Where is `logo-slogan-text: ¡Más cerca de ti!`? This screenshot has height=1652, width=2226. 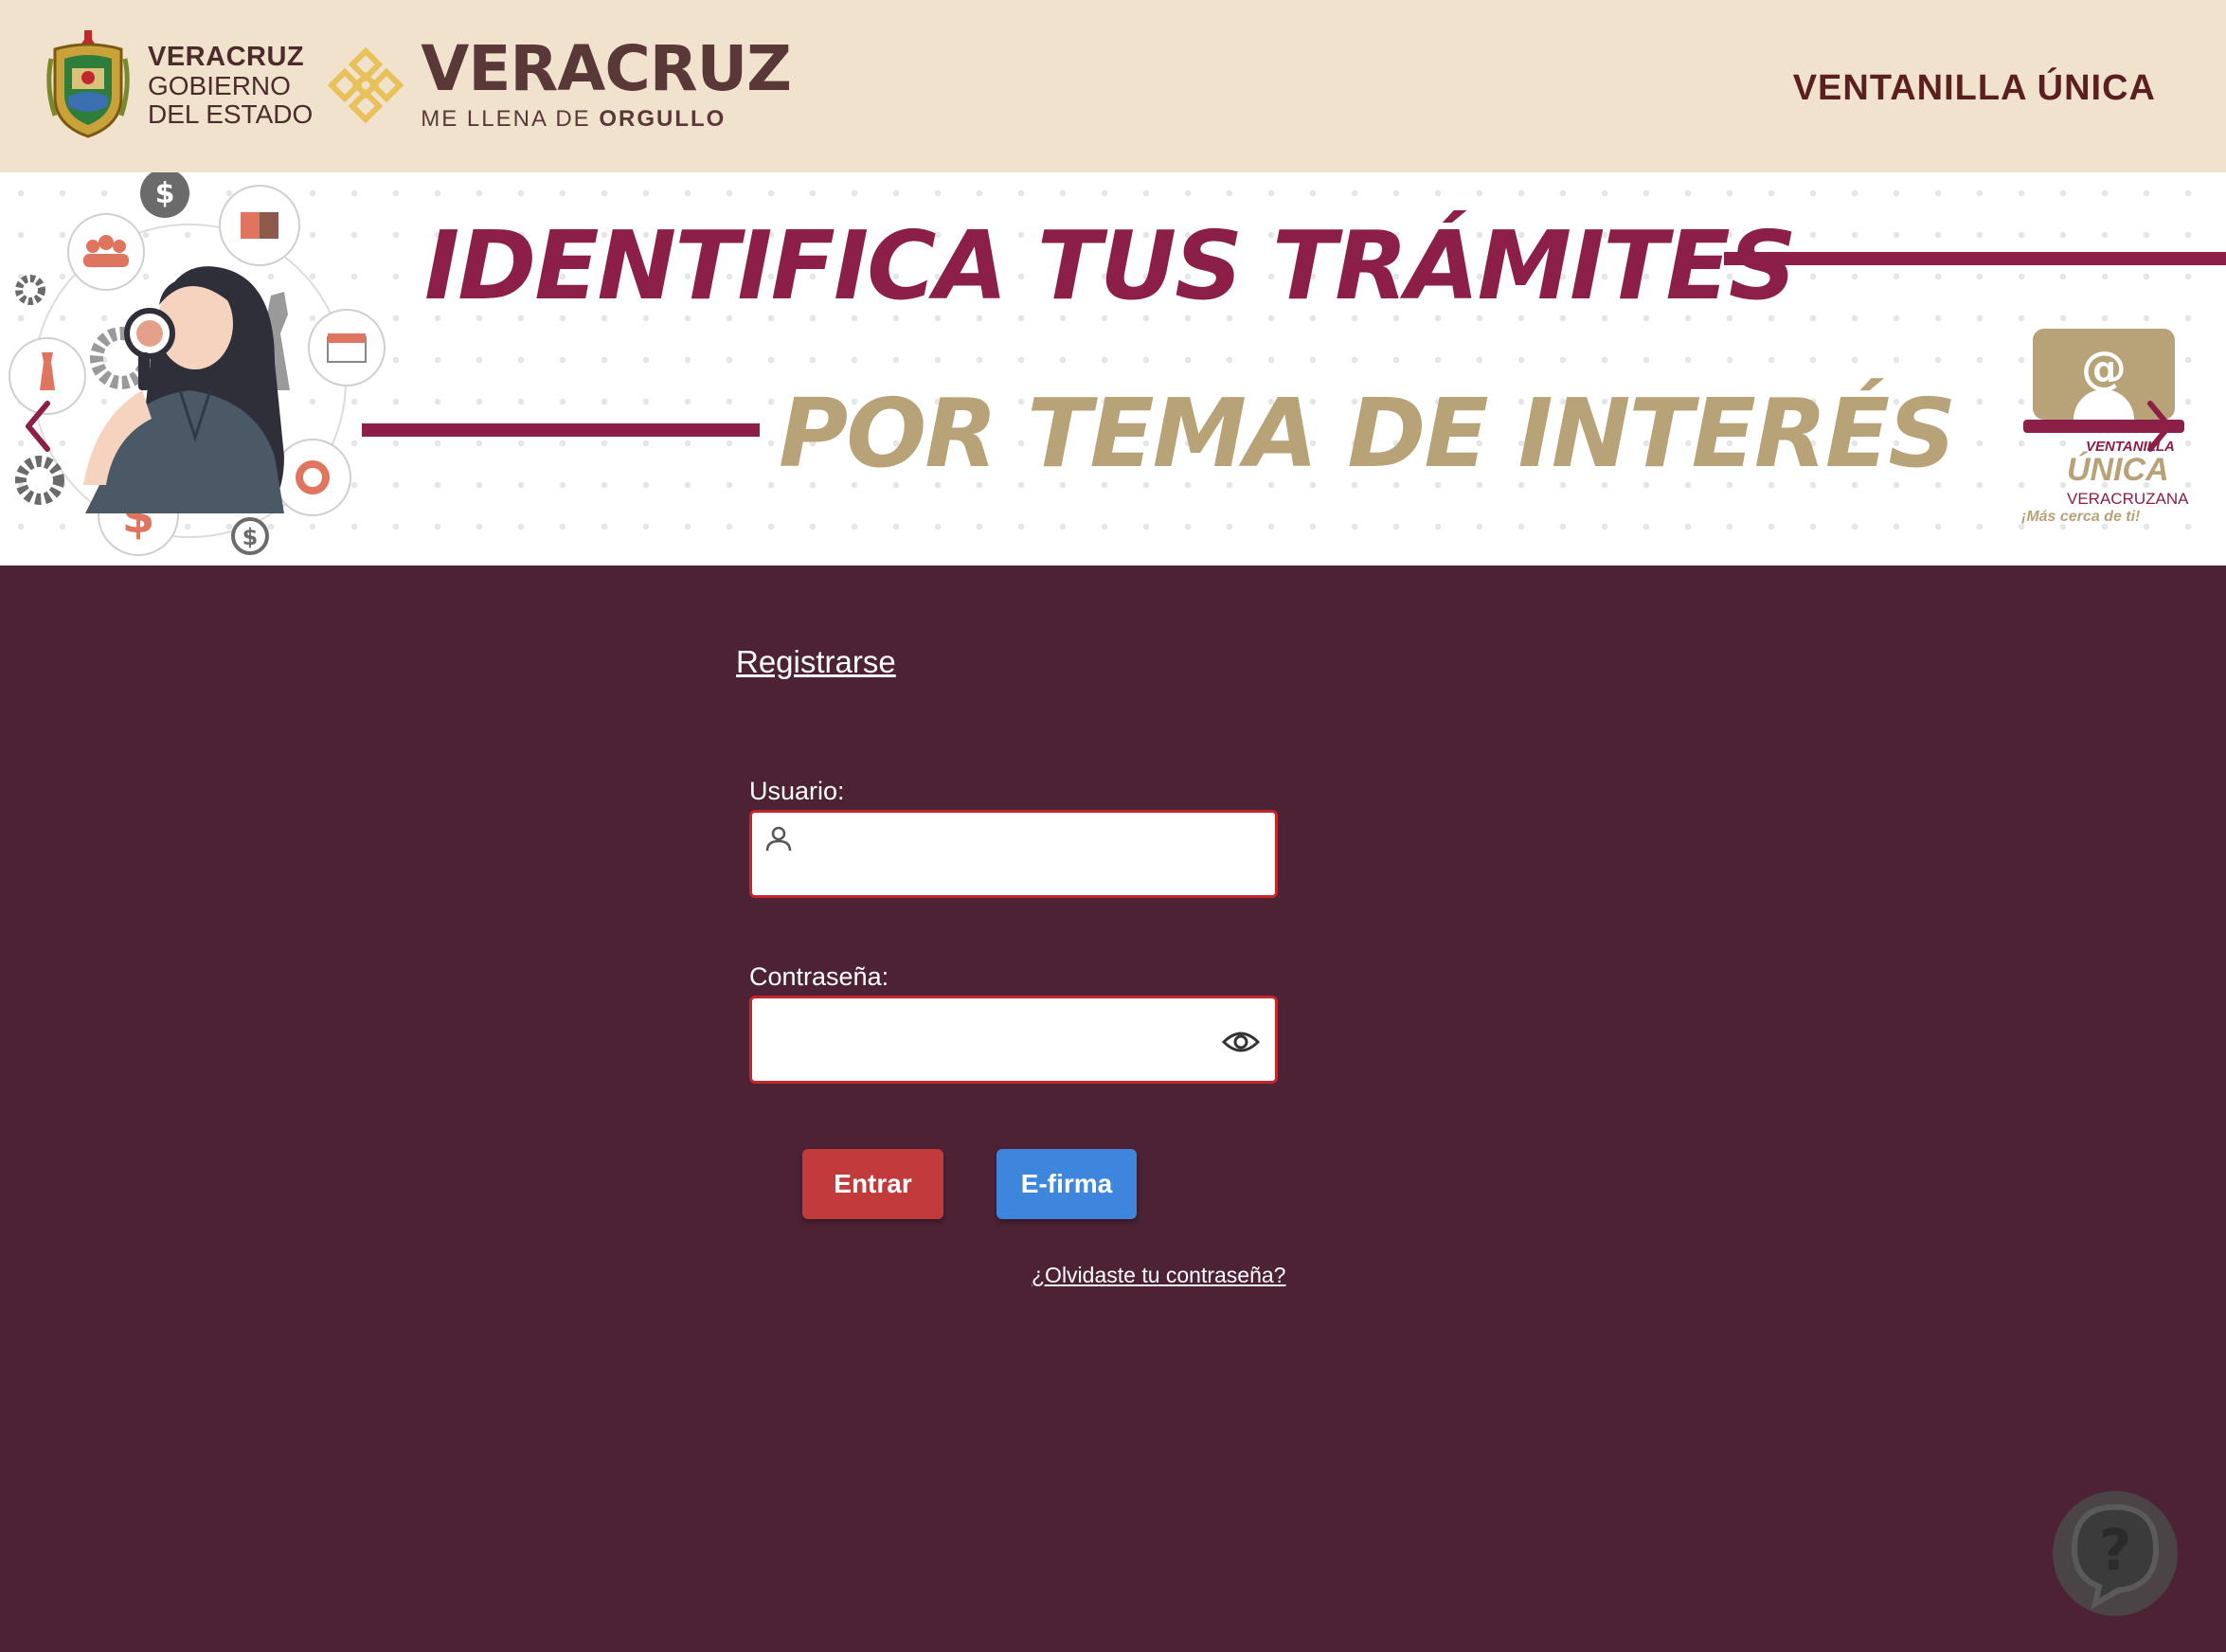
logo-slogan-text: ¡Más cerca de ti! is located at coordinates (2081, 517).